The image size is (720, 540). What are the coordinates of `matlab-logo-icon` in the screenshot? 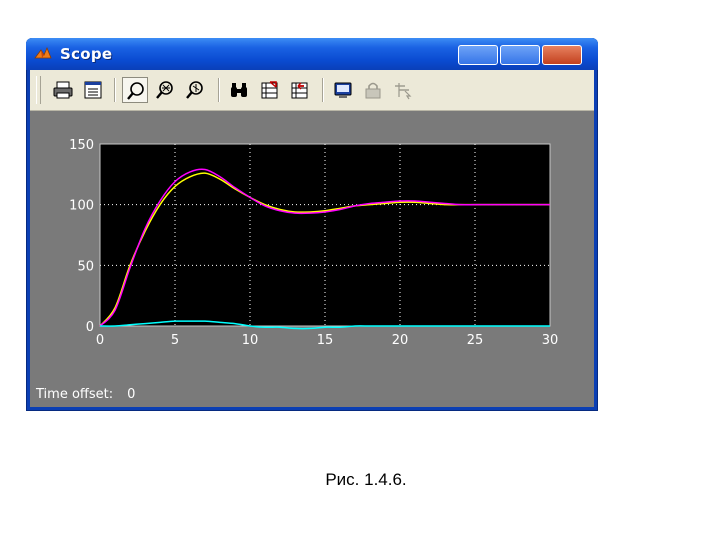 It's located at (43, 52).